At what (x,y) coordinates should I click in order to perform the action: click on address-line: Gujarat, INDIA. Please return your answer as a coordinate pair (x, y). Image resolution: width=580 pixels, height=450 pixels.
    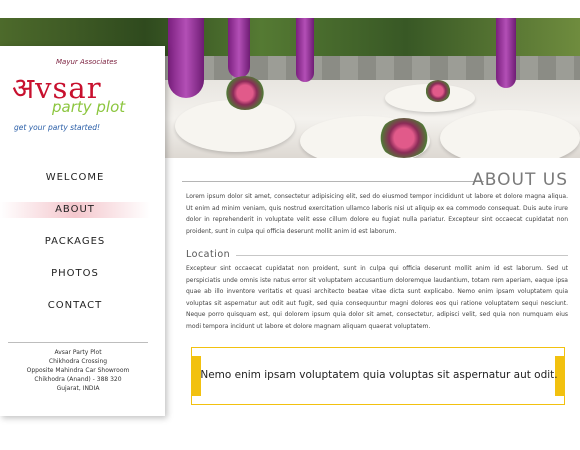
    Looking at the image, I should click on (78, 388).